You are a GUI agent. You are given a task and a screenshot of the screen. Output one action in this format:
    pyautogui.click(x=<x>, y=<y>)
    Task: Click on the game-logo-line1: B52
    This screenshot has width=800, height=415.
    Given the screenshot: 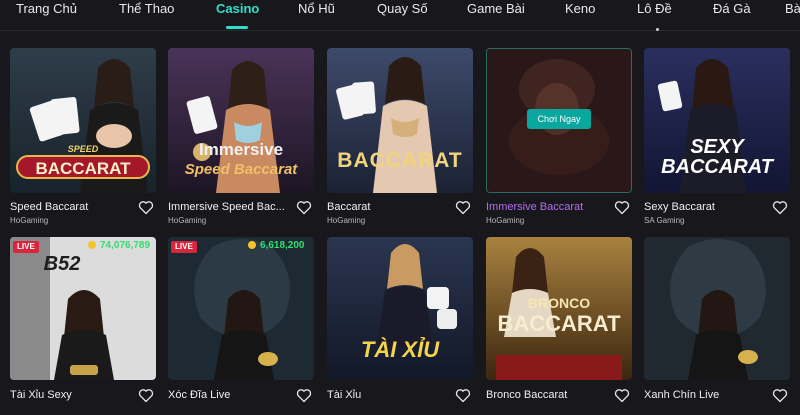 What is the action you would take?
    pyautogui.click(x=62, y=264)
    